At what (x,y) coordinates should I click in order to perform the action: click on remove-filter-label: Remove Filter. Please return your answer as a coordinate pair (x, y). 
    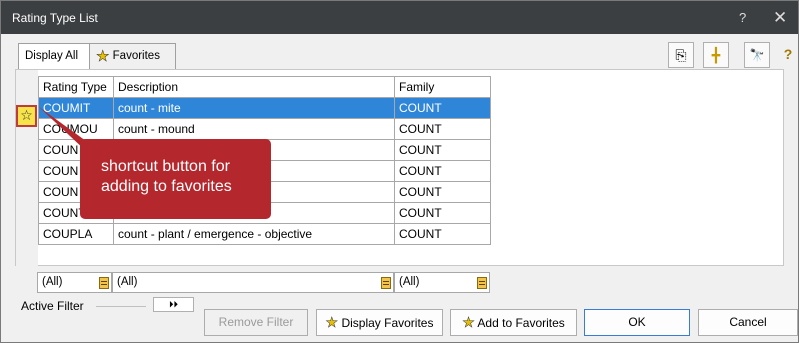
    Looking at the image, I should click on (256, 322).